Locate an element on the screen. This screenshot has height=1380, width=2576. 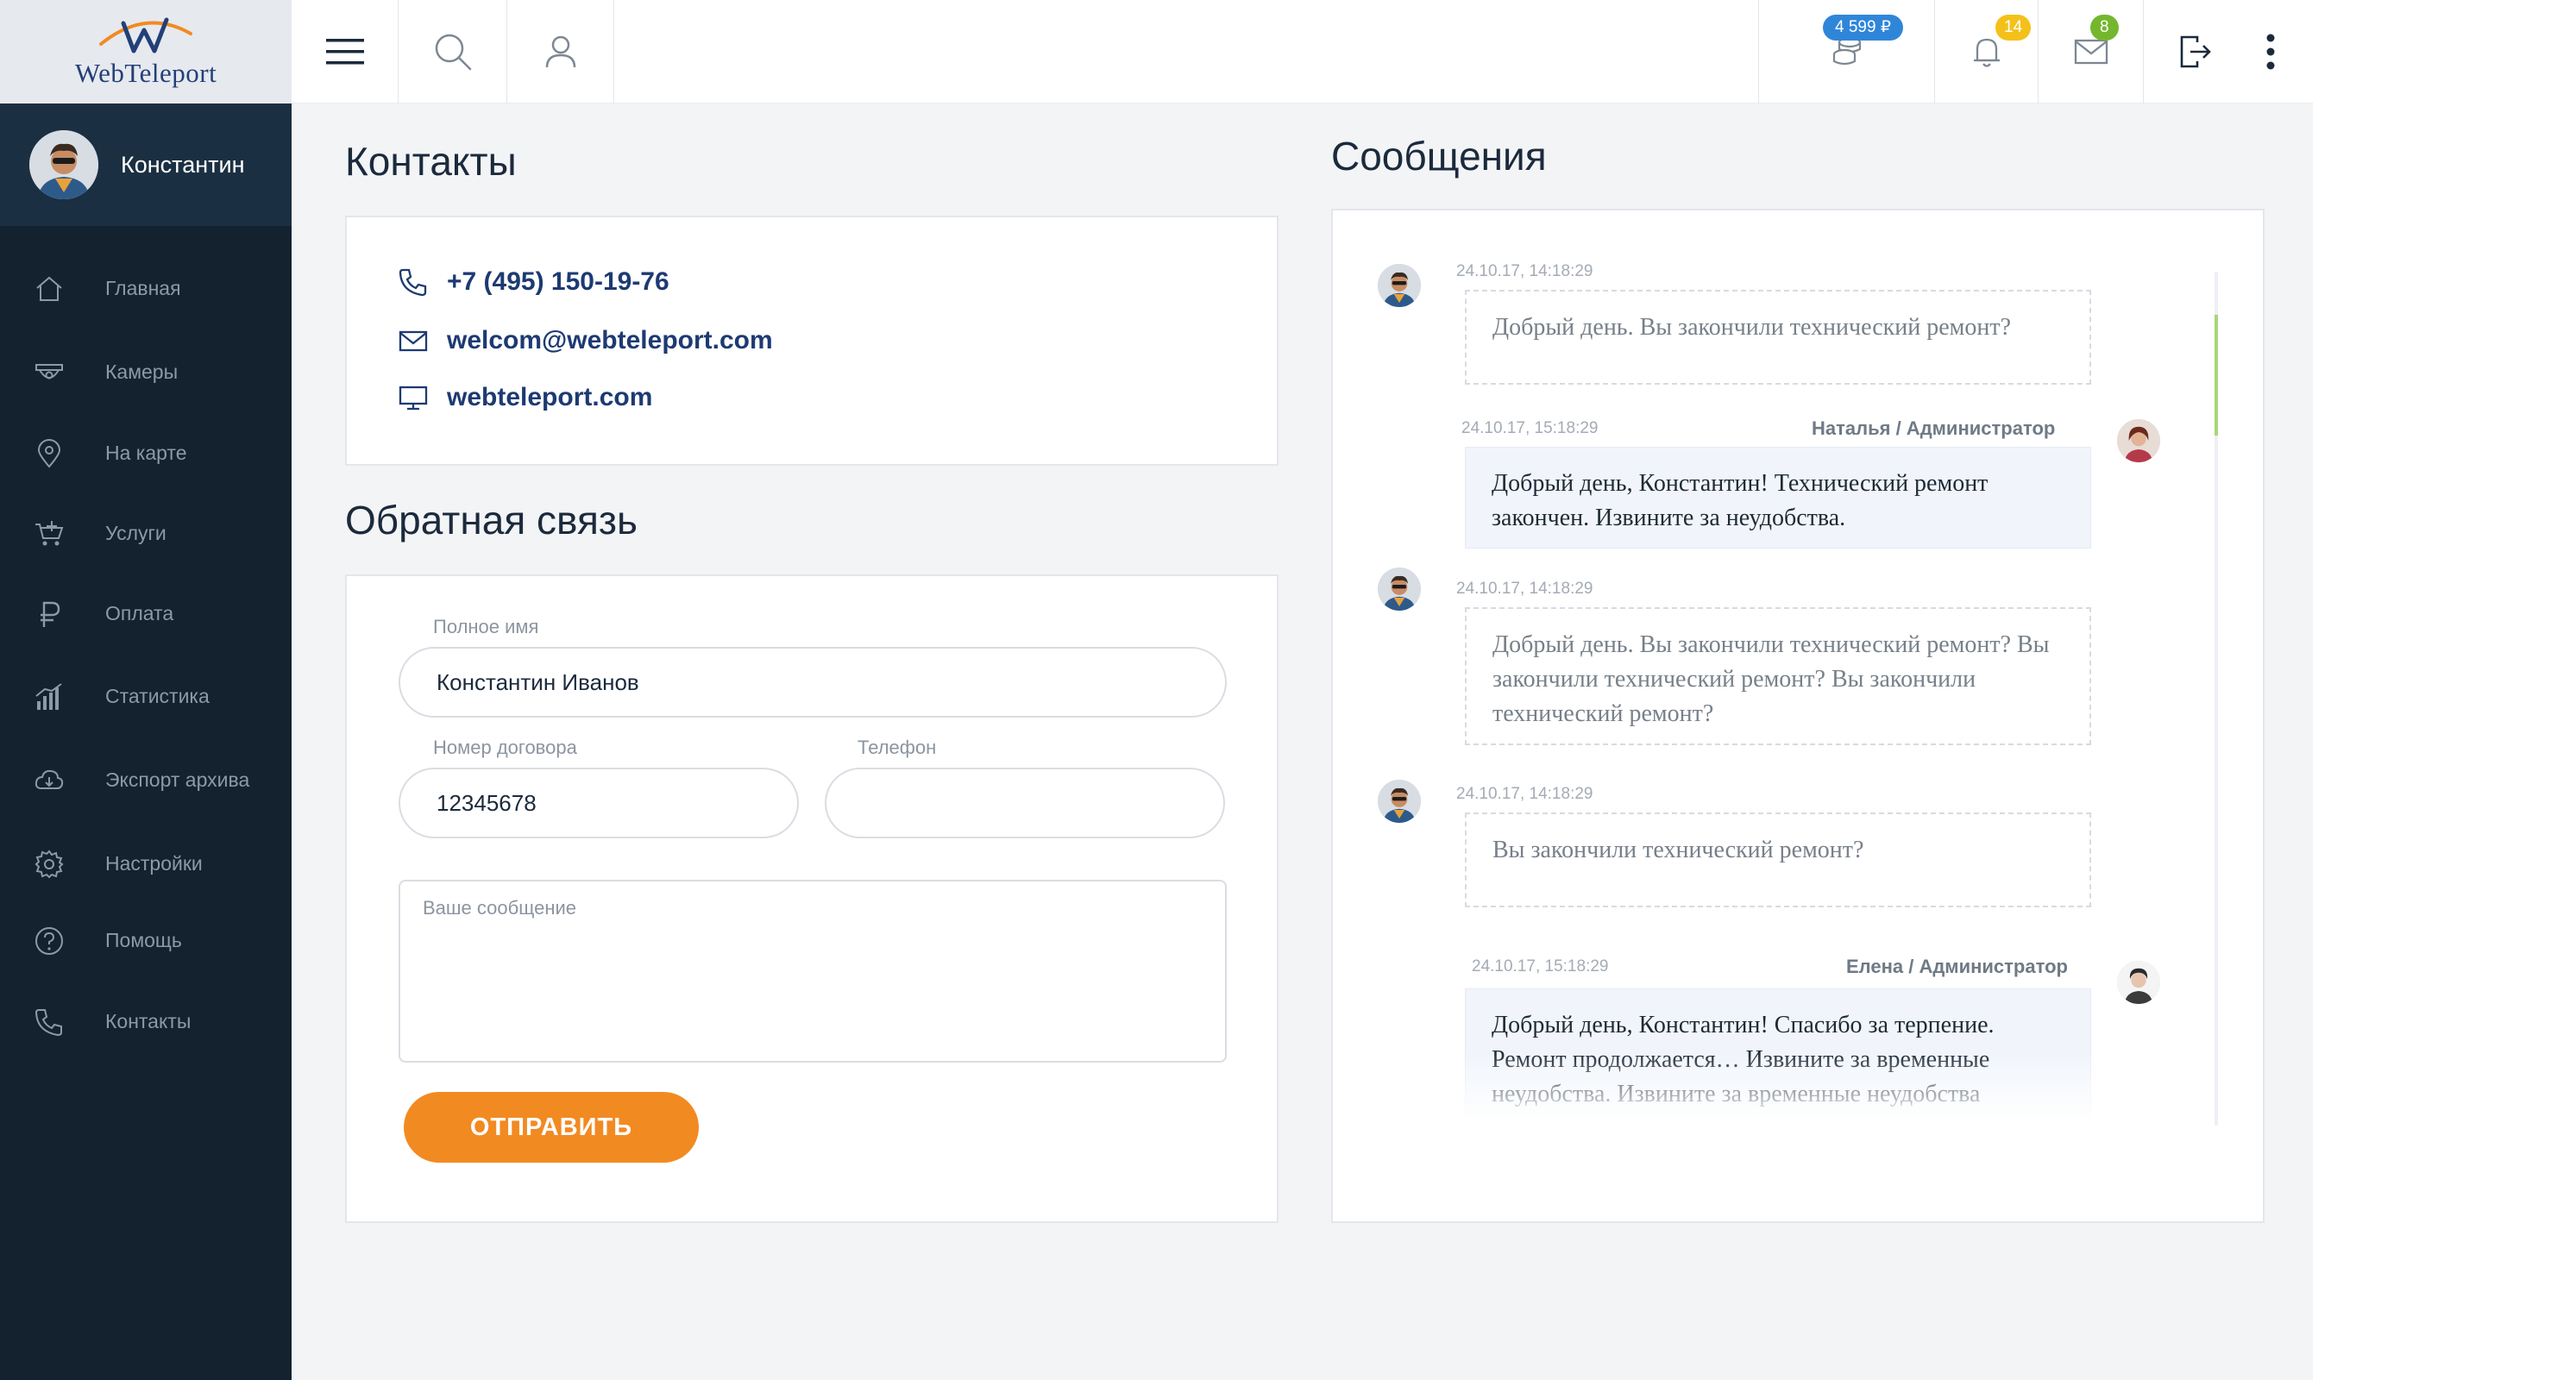
contact-email-text: welcom@webteleport.com is located at coordinates (610, 340).